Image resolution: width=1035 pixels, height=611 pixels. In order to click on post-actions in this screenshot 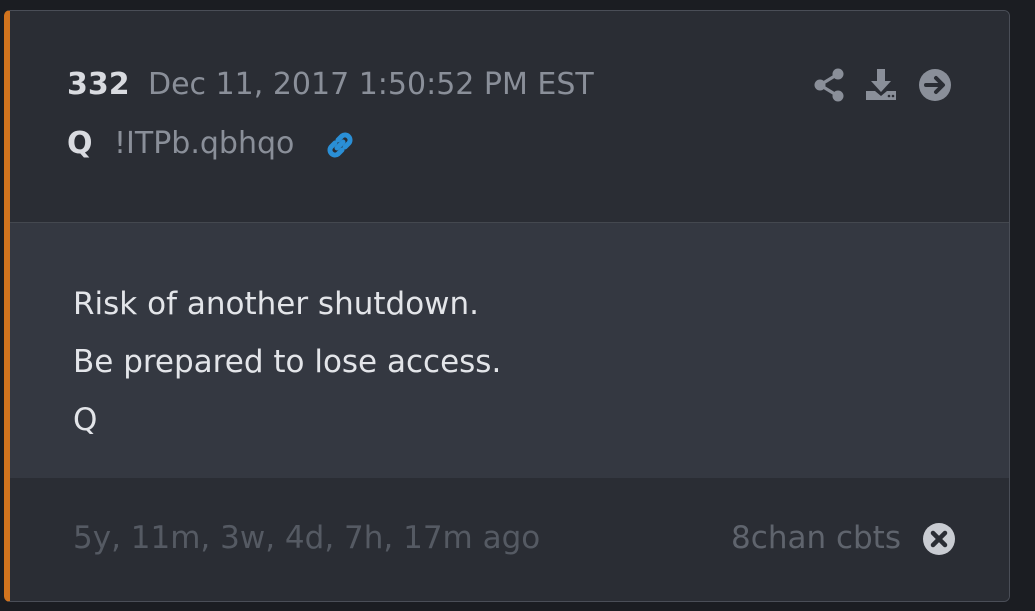, I will do `click(882, 87)`.